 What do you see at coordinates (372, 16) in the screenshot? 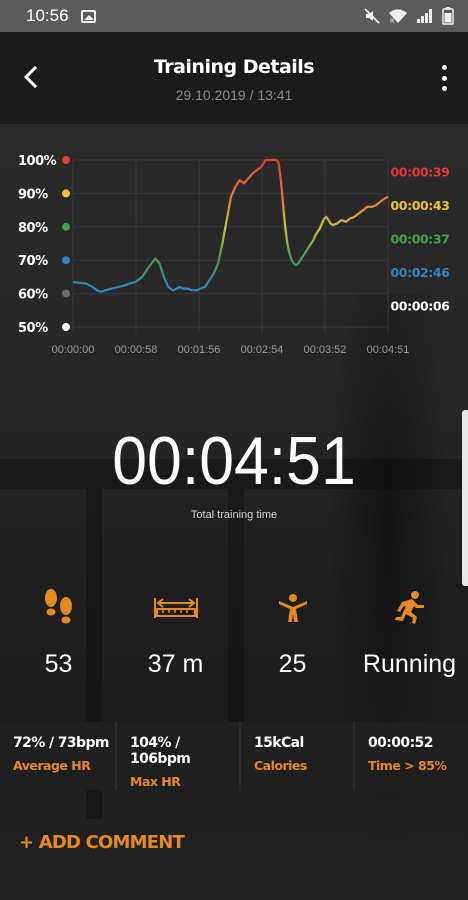
I see `mute-icon` at bounding box center [372, 16].